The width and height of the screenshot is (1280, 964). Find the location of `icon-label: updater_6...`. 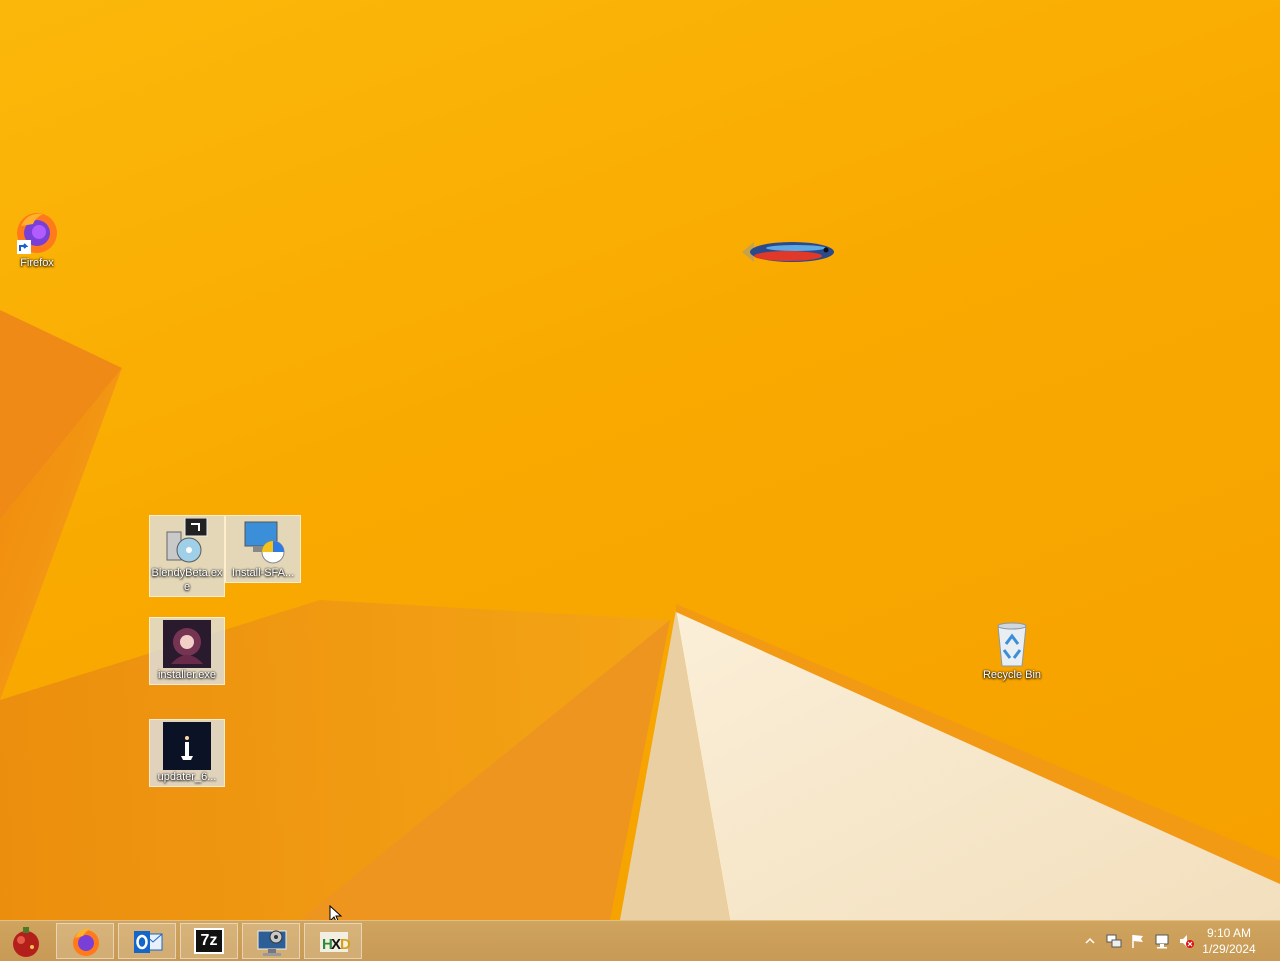

icon-label: updater_6... is located at coordinates (187, 777).